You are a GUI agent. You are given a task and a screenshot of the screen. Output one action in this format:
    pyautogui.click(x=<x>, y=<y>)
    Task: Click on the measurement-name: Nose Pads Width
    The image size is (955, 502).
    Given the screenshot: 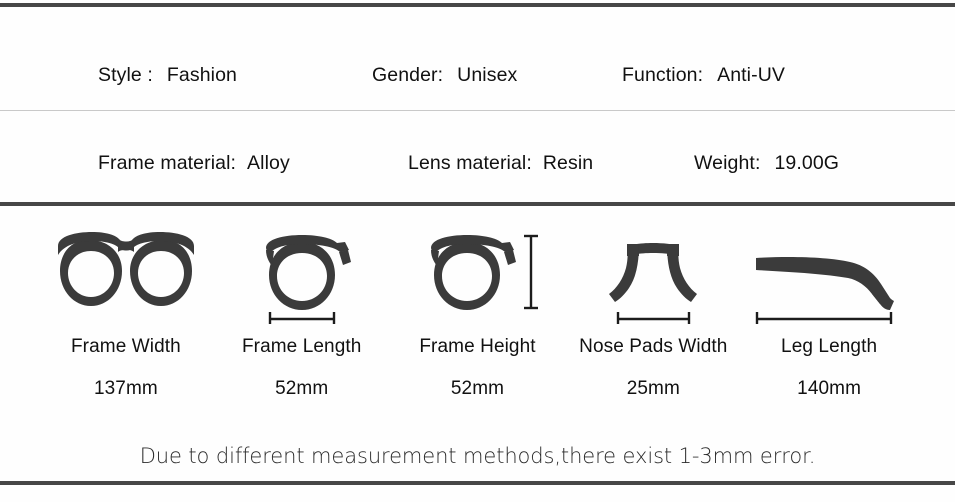 What is the action you would take?
    pyautogui.click(x=653, y=346)
    